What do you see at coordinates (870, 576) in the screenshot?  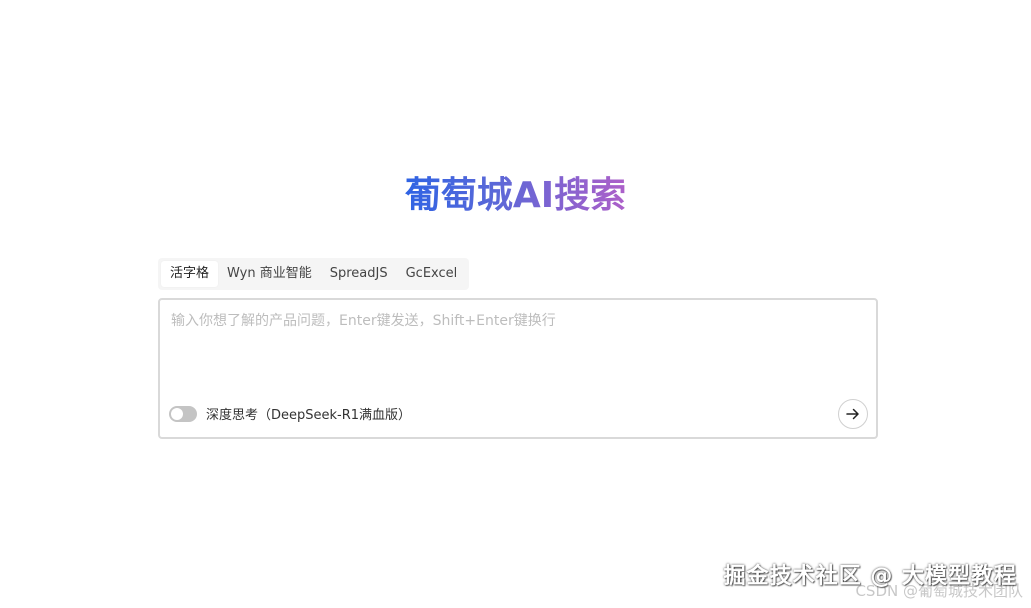 I see `juejin-watermark: 掘金技术社区 @ 大模型教程` at bounding box center [870, 576].